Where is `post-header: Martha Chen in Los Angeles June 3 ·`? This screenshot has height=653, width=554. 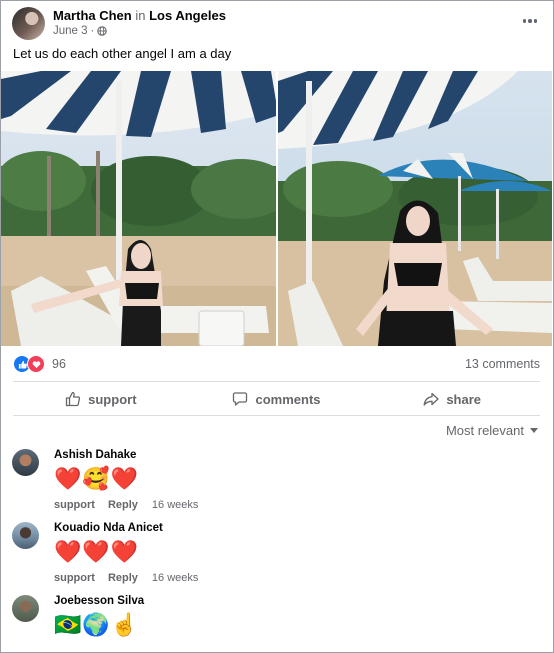
post-header: Martha Chen in Los Angeles June 3 · is located at coordinates (277, 24).